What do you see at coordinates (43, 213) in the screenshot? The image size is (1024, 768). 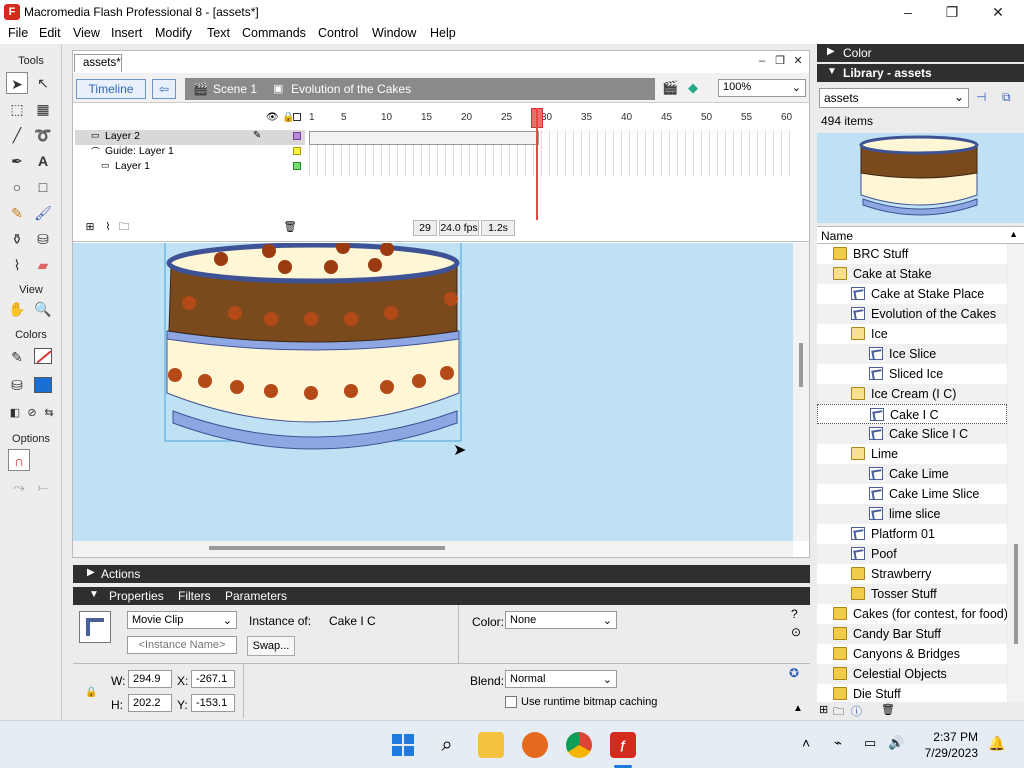 I see `brush-tool-icon: 🖌` at bounding box center [43, 213].